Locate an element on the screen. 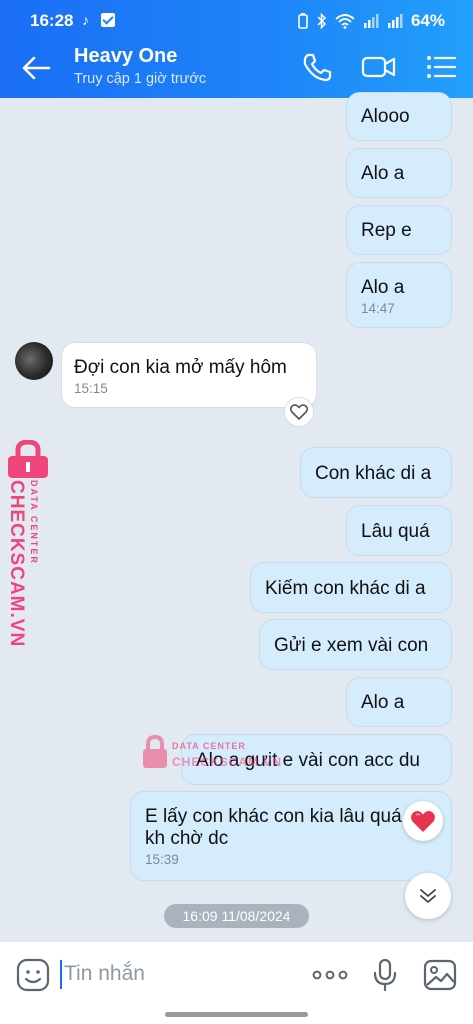  status-icons: 64% is located at coordinates (371, 21).